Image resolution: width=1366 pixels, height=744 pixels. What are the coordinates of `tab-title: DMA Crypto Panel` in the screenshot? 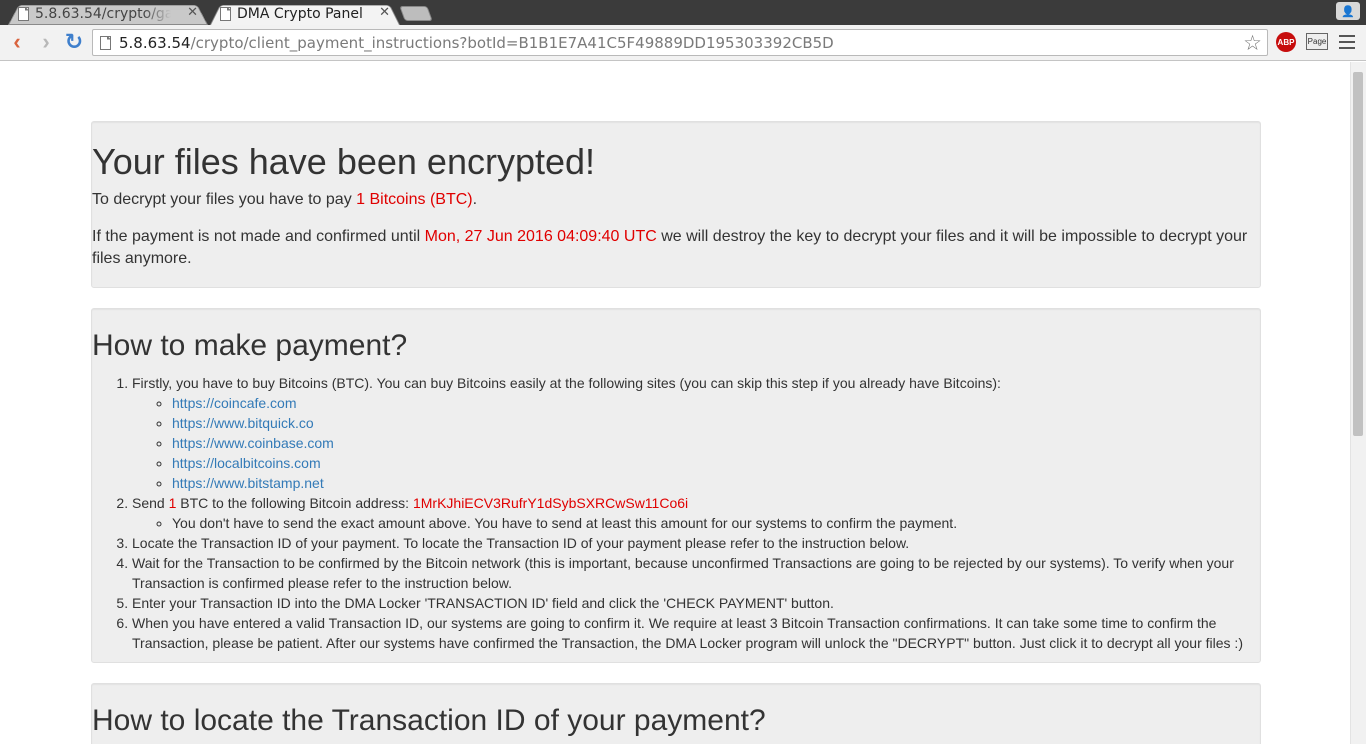 It's located at (300, 13).